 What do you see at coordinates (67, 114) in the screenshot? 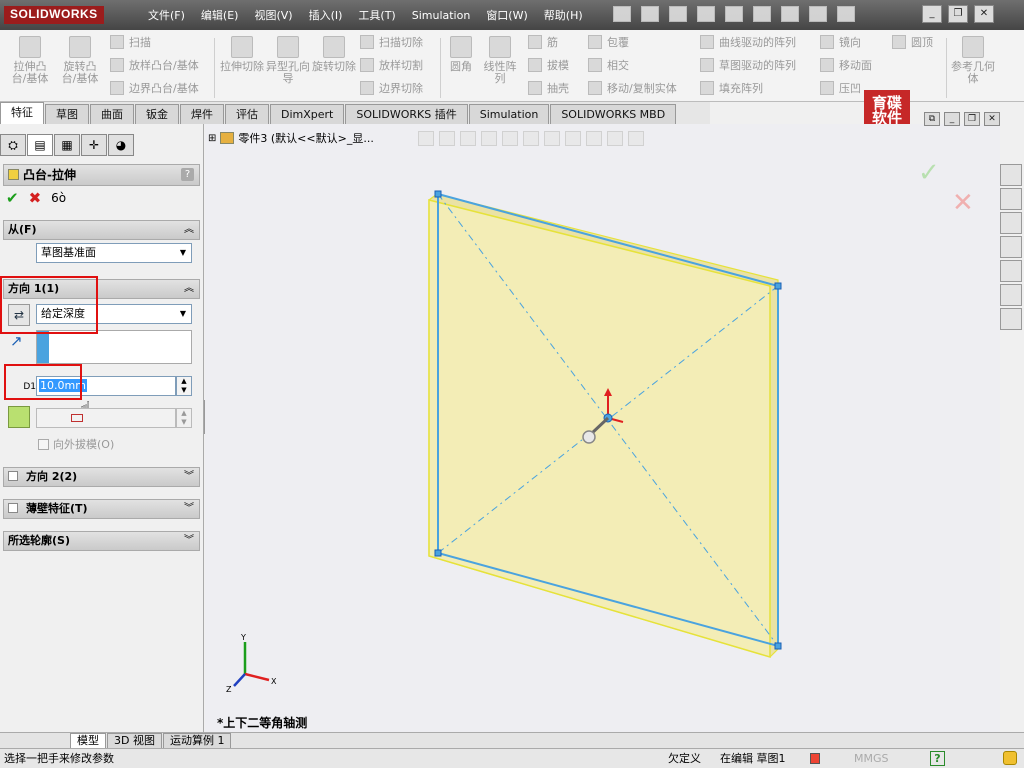
I see `tab-sketch: 草图` at bounding box center [67, 114].